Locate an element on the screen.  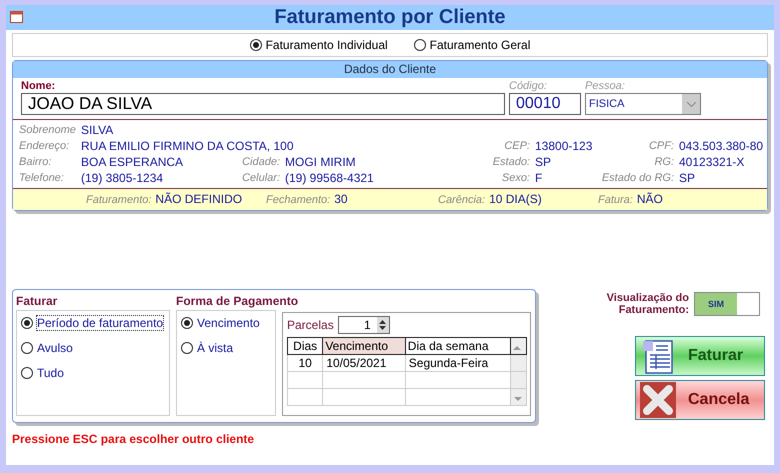
group-title: Faturar is located at coordinates (37, 301).